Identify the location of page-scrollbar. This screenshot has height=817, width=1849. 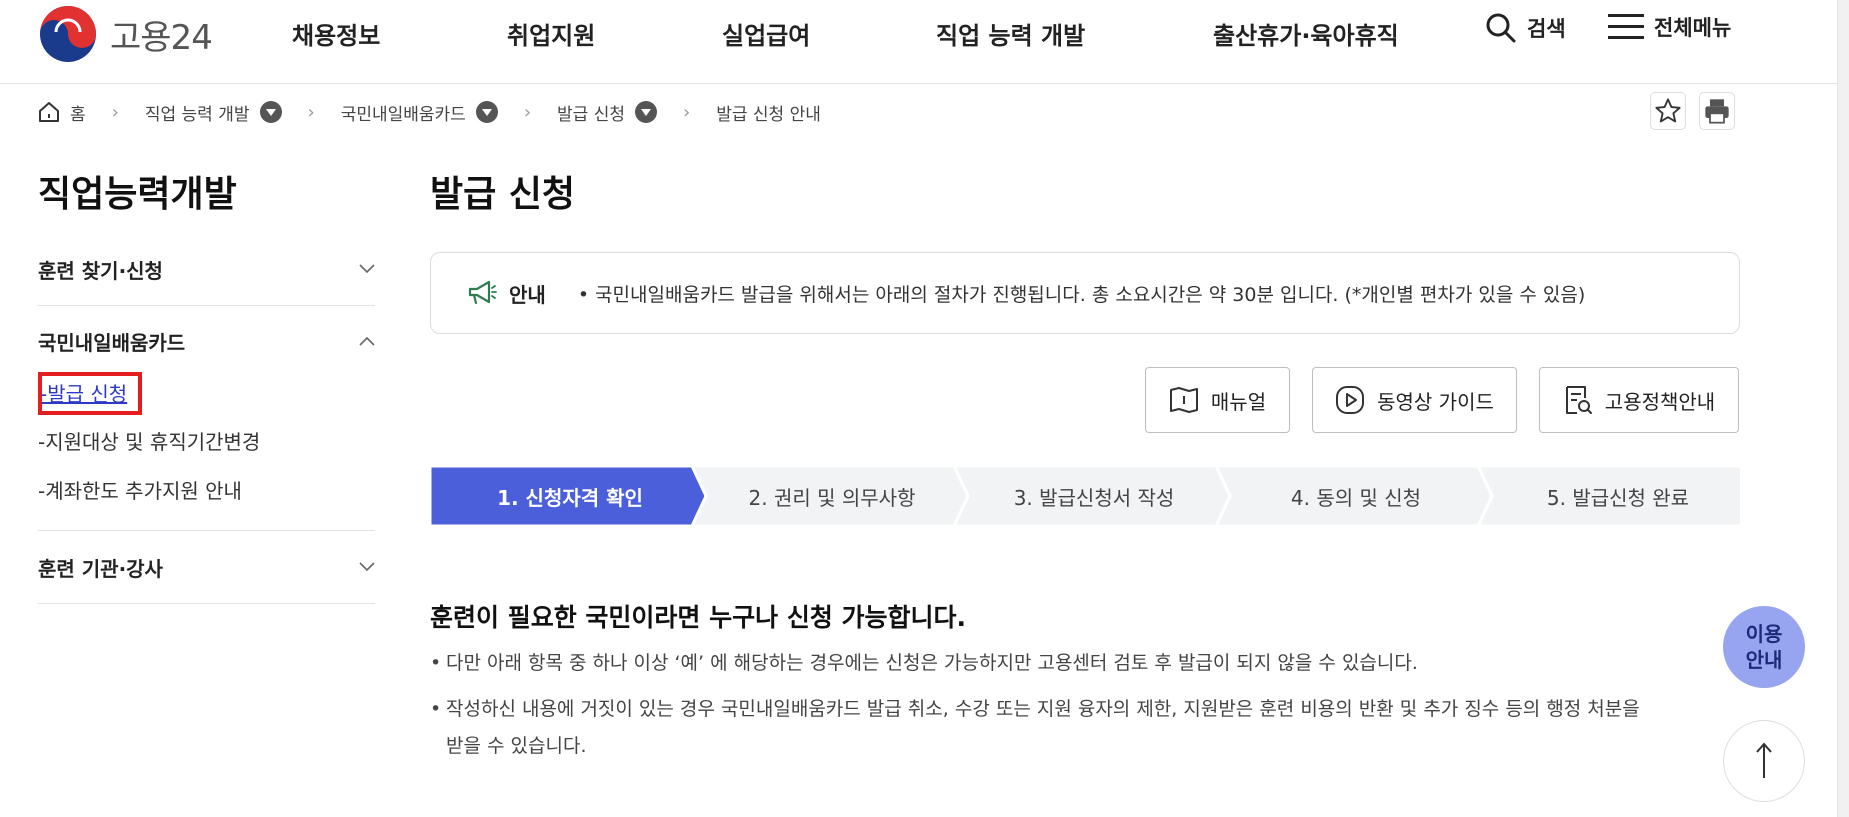
(1843, 408).